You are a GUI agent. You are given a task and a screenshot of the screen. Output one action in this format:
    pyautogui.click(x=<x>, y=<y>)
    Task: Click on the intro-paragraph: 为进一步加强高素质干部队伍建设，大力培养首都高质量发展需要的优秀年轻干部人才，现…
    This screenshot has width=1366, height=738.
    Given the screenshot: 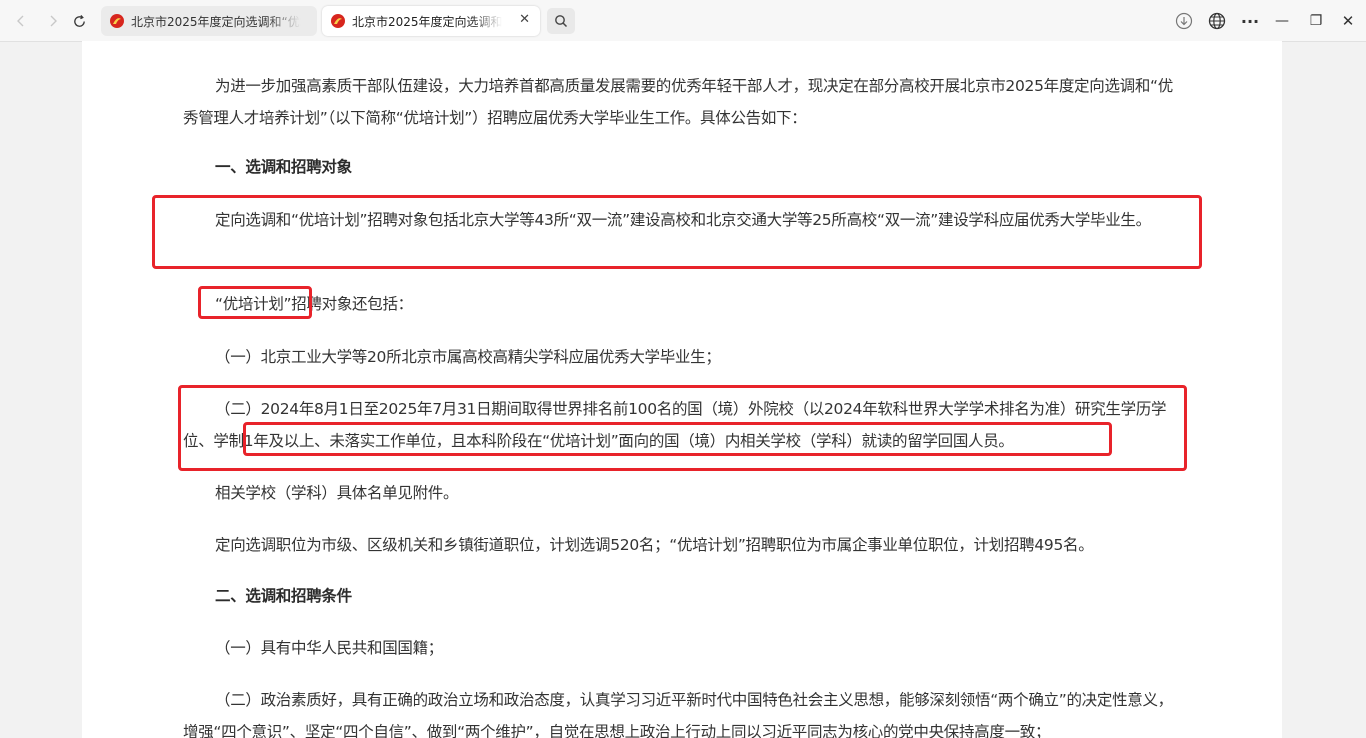 What is the action you would take?
    pyautogui.click(x=678, y=102)
    